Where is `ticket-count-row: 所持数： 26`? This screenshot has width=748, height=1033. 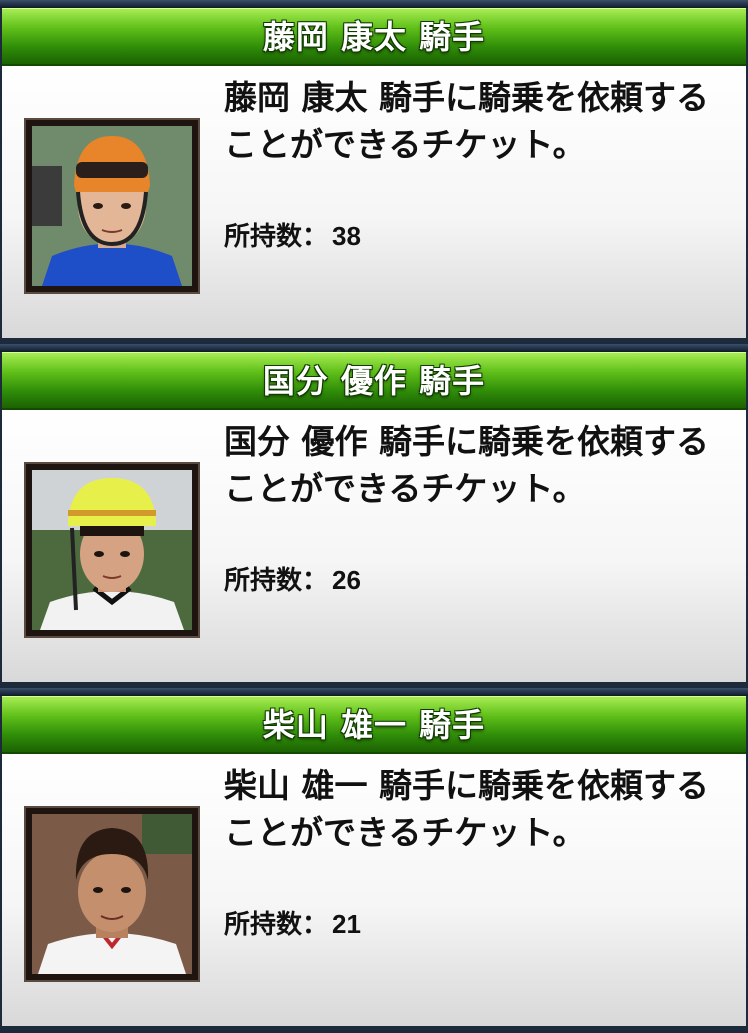
ticket-count-row: 所持数： 26 is located at coordinates (292, 578).